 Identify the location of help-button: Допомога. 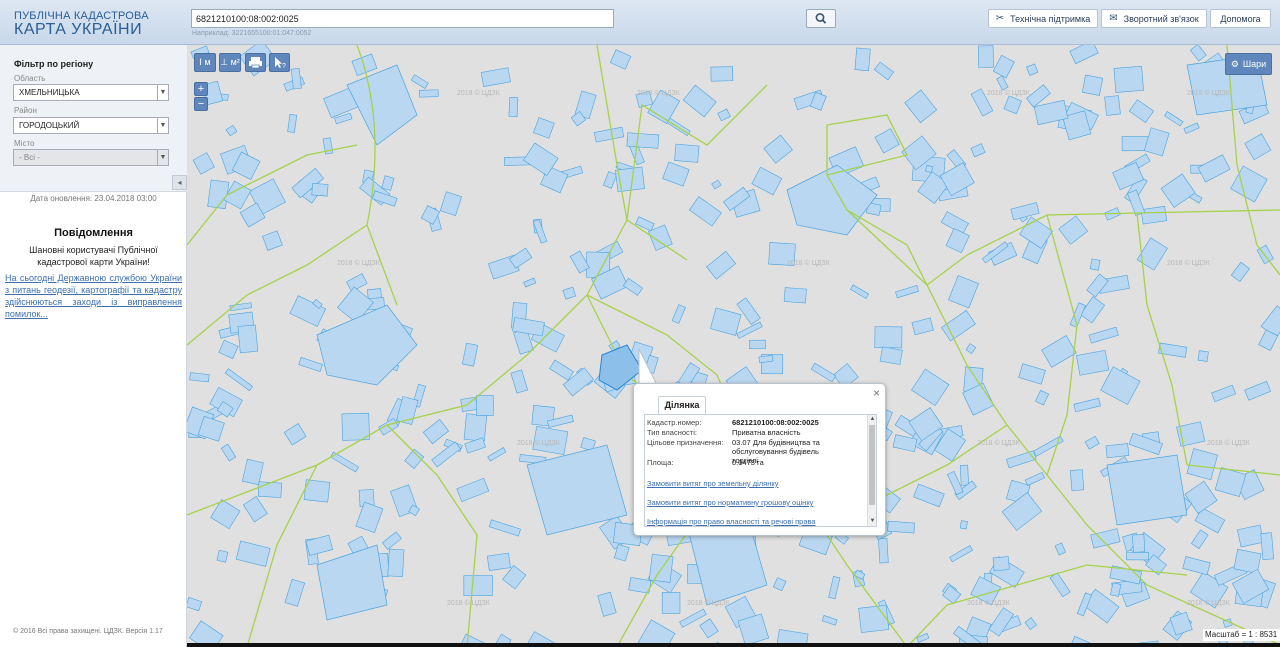
(1240, 18).